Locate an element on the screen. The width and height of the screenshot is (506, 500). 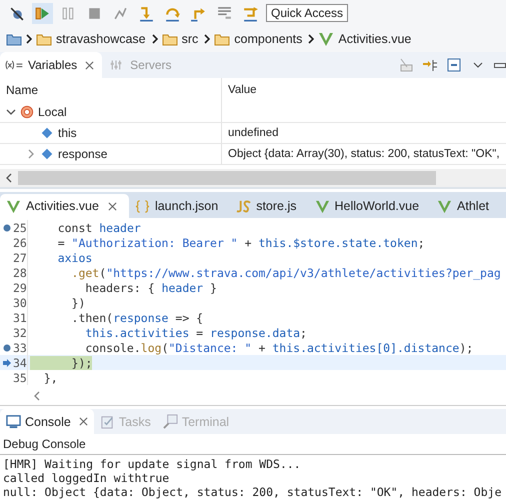
braces-icon is located at coordinates (142, 206).